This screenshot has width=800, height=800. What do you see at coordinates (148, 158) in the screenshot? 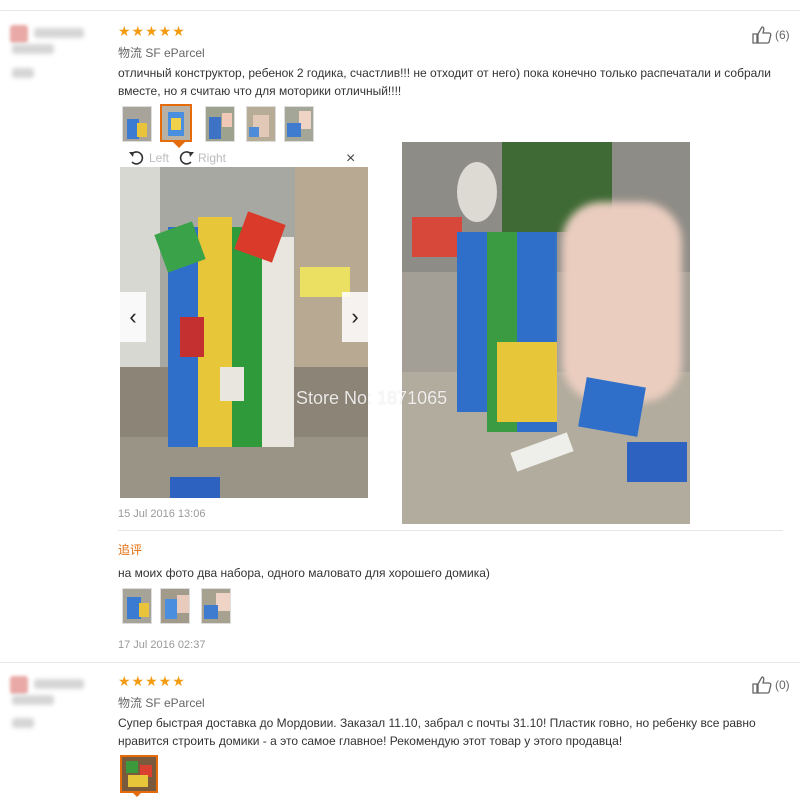
I see `rotate-left-button: Left` at bounding box center [148, 158].